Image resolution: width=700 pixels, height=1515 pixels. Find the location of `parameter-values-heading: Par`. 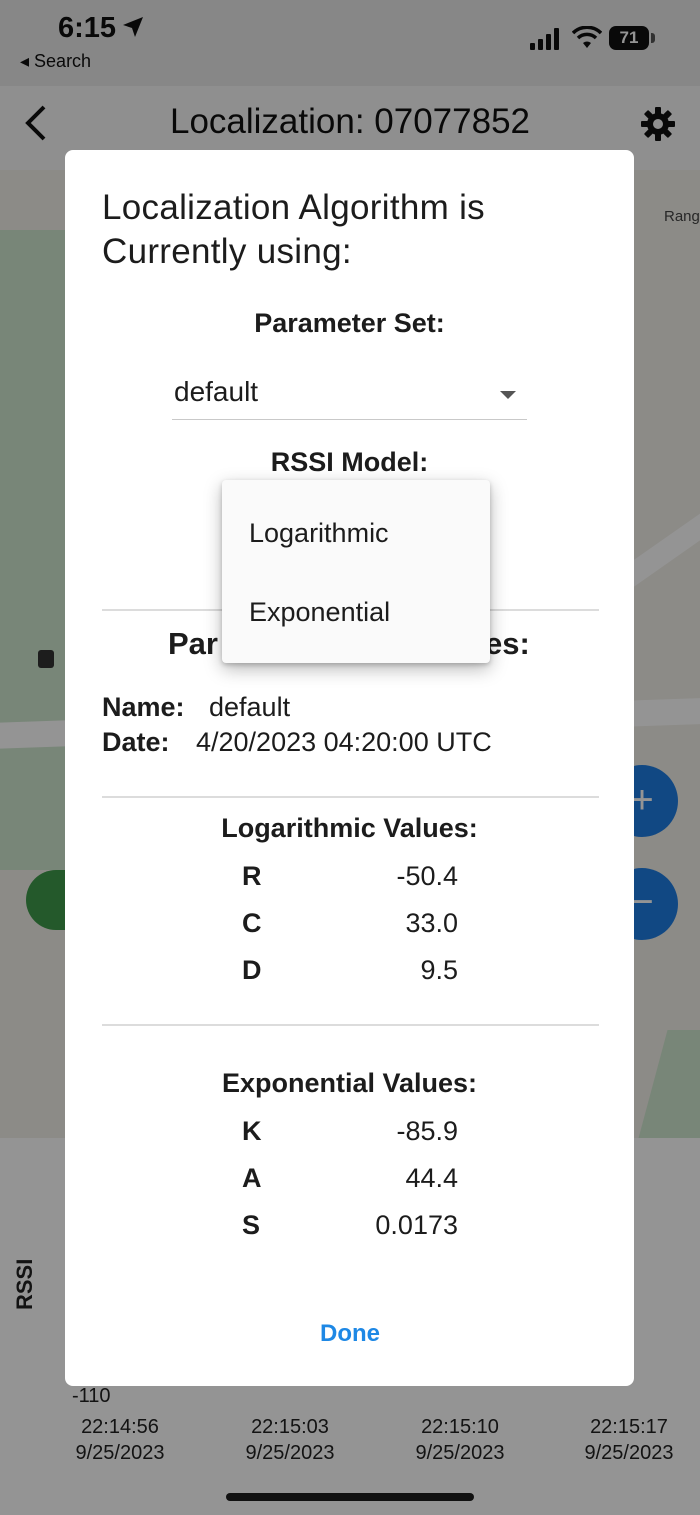

parameter-values-heading: Par is located at coordinates (193, 643).